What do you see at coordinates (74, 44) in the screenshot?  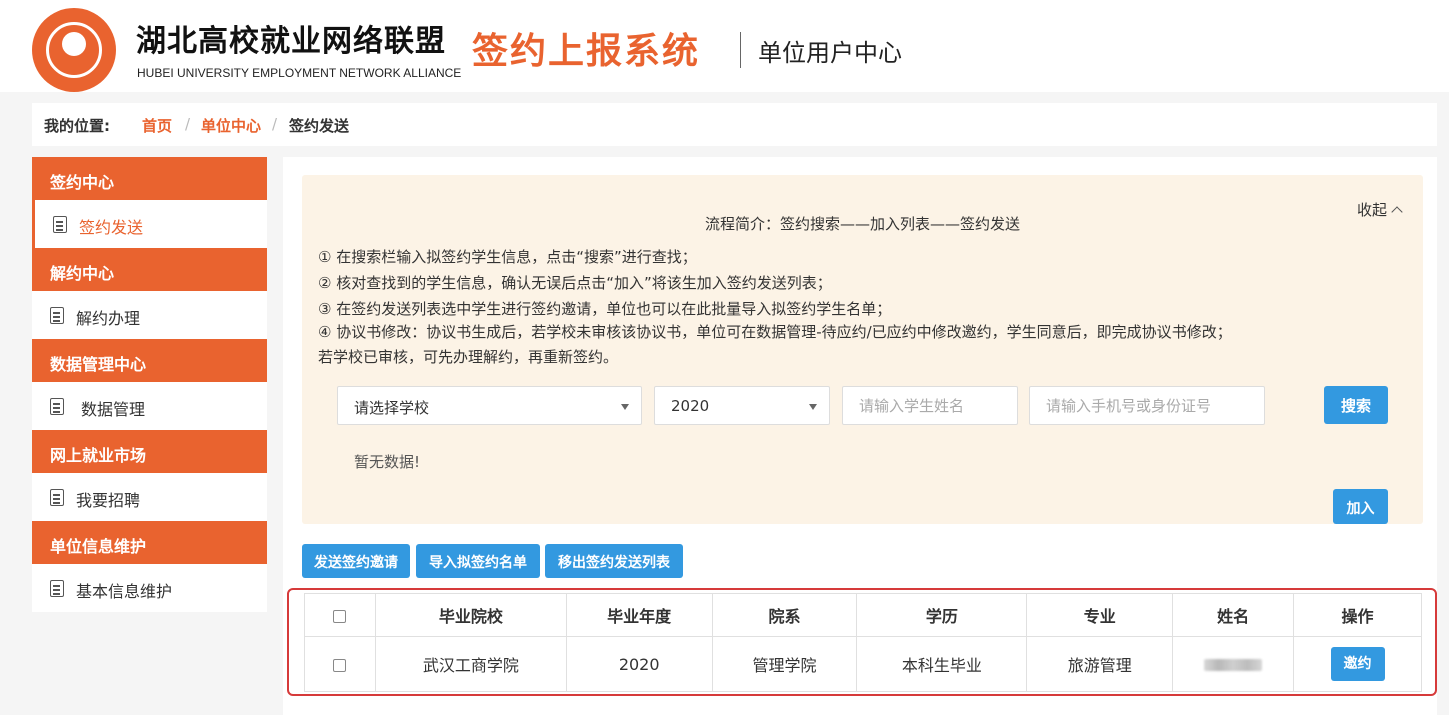 I see `logo-figure` at bounding box center [74, 44].